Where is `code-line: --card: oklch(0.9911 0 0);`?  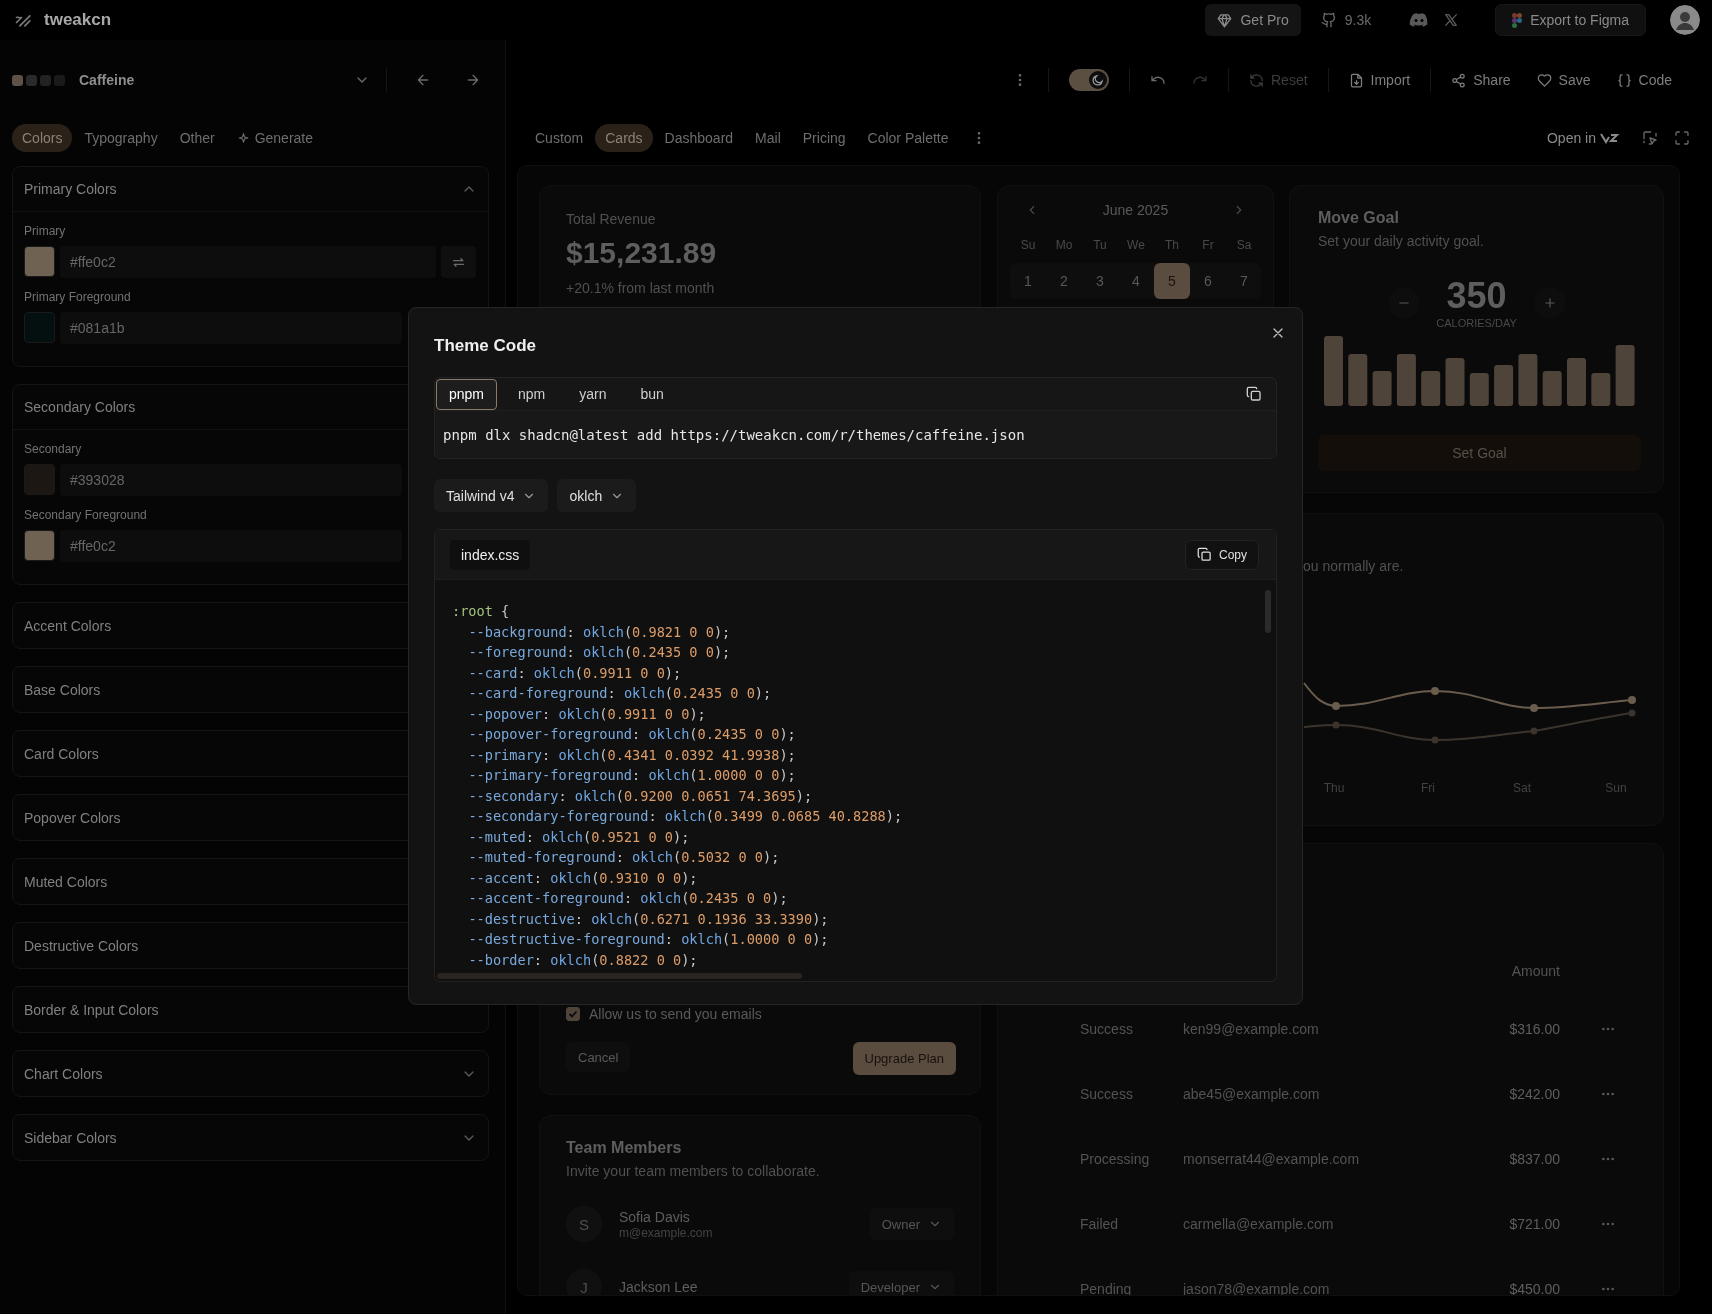 code-line: --card: oklch(0.9911 0 0); is located at coordinates (574, 673).